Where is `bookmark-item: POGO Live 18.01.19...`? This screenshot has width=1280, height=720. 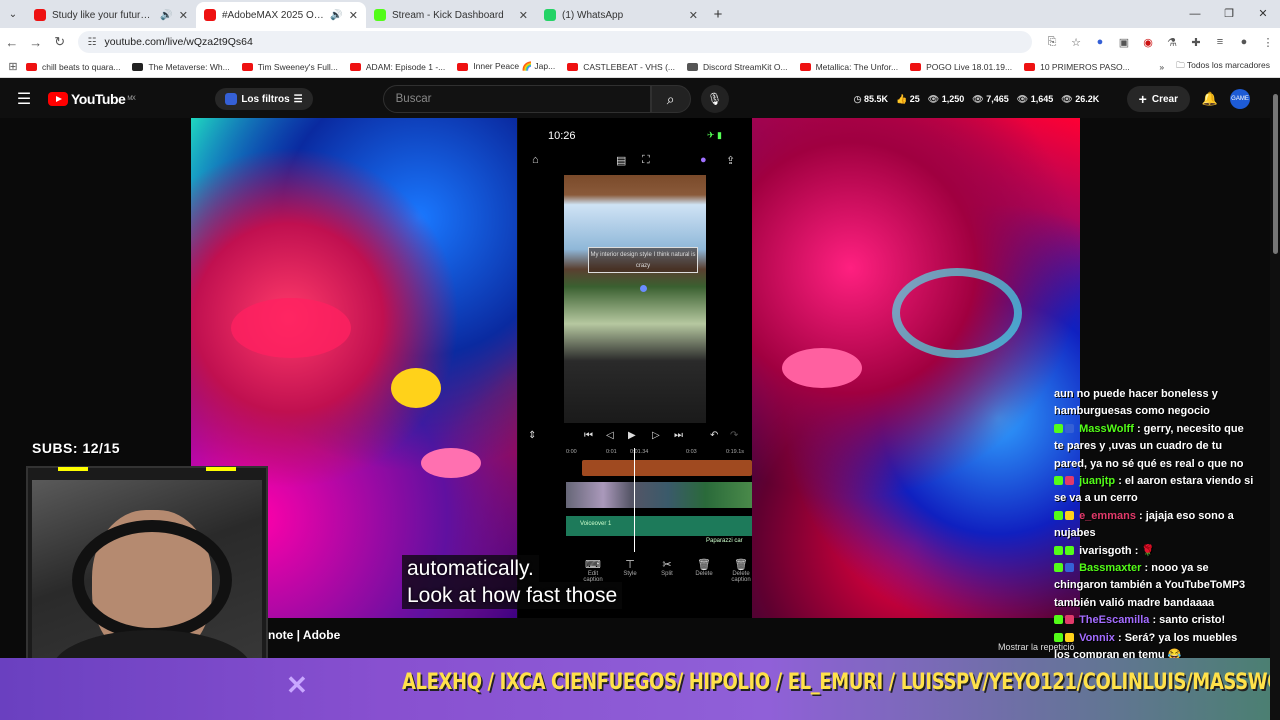
bookmark-item: POGO Live 18.01.19... is located at coordinates (961, 66).